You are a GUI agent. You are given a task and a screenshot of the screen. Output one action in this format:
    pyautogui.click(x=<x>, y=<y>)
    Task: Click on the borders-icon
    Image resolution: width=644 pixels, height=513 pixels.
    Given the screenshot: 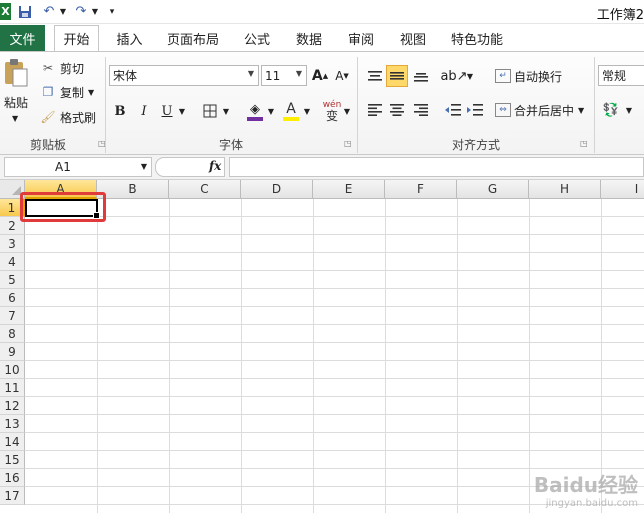 What is the action you would take?
    pyautogui.click(x=210, y=111)
    